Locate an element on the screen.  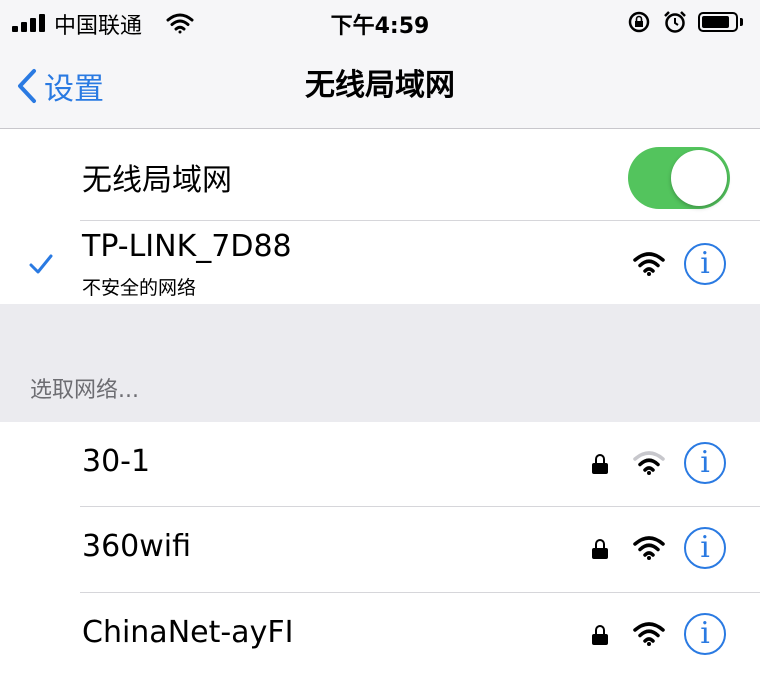
page-title: 无线局域网 is located at coordinates (380, 85).